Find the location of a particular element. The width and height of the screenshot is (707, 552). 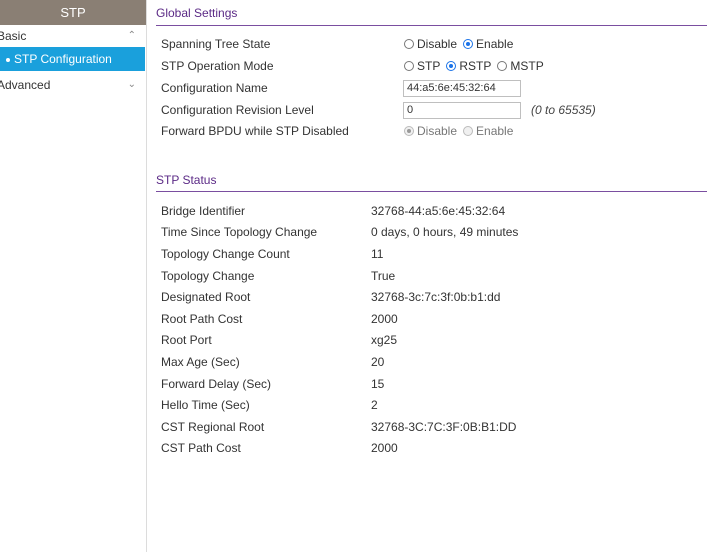

radio-stp-state-disable: Disable is located at coordinates (430, 44).